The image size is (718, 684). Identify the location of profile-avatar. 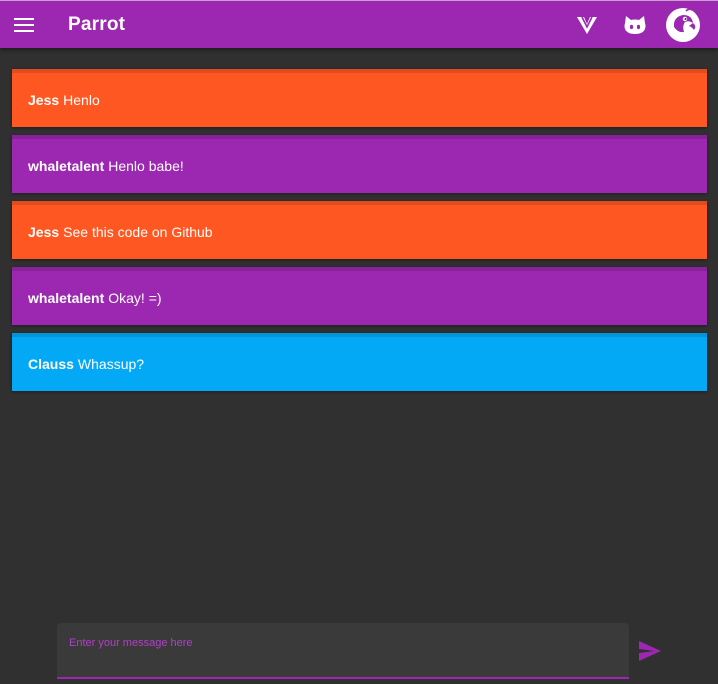
(683, 25).